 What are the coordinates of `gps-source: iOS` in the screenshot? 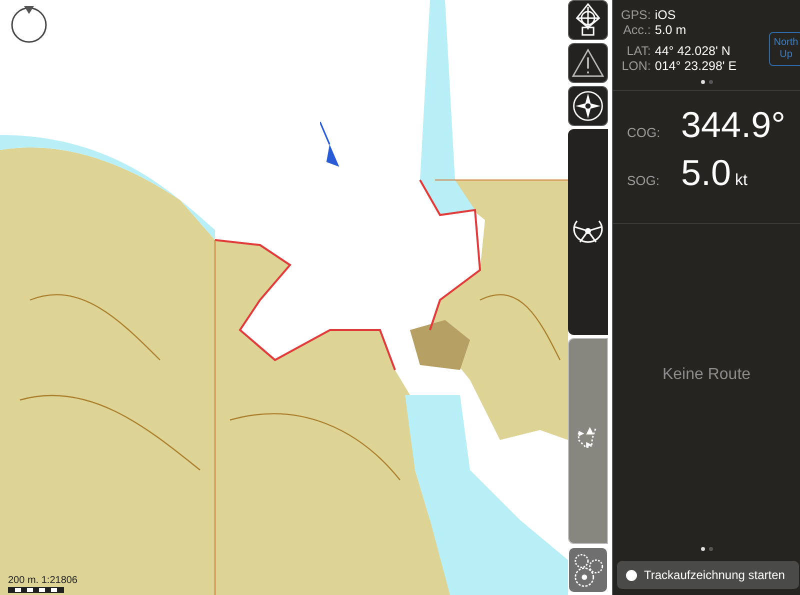 It's located at (665, 15).